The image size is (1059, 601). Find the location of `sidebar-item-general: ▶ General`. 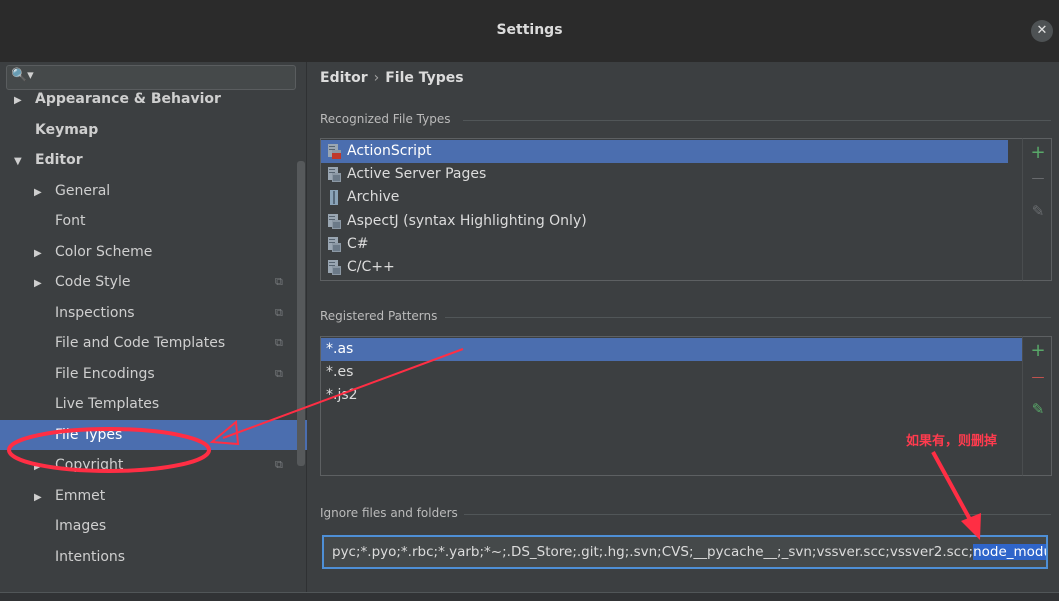

sidebar-item-general: ▶ General is located at coordinates (148, 191).